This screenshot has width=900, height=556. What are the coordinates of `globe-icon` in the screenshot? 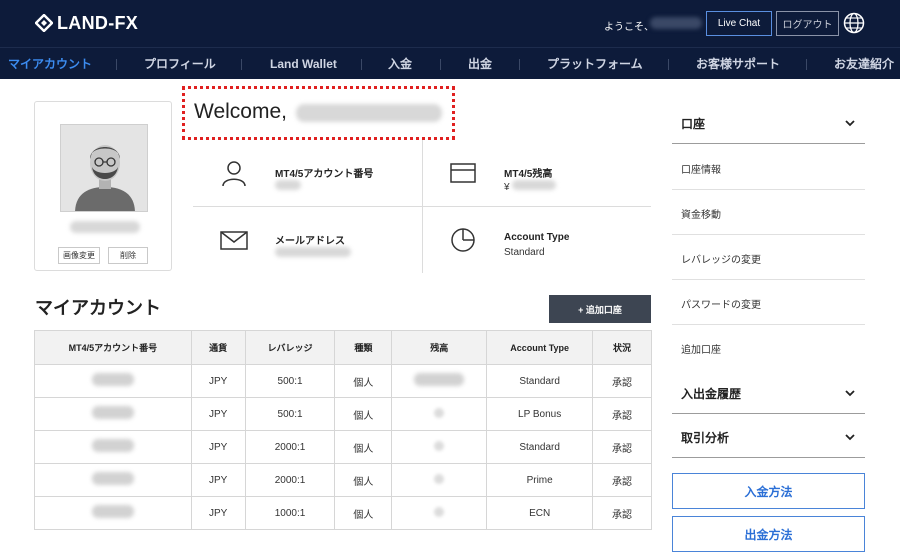 It's located at (854, 23).